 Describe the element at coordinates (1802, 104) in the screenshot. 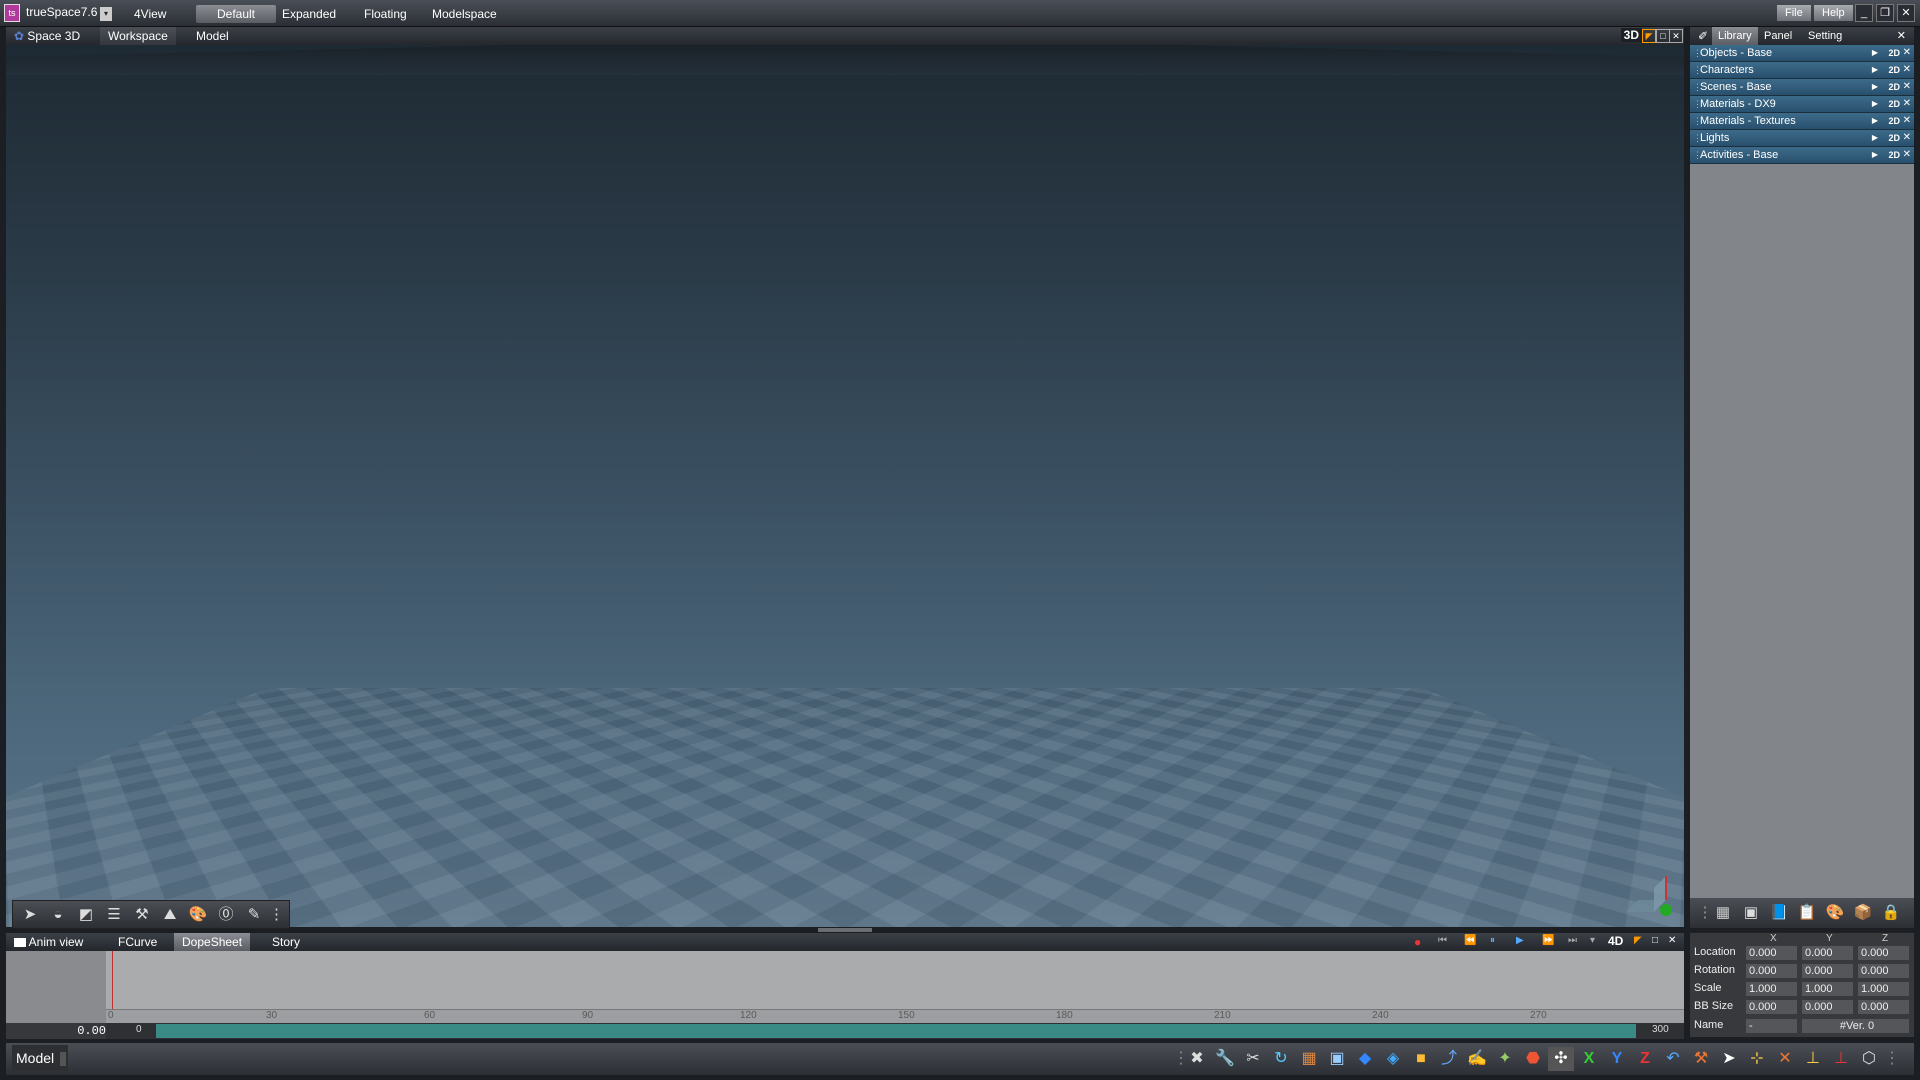

I see `library-item: ⋮ Materials - DX9 ▶ 2D ✕` at that location.